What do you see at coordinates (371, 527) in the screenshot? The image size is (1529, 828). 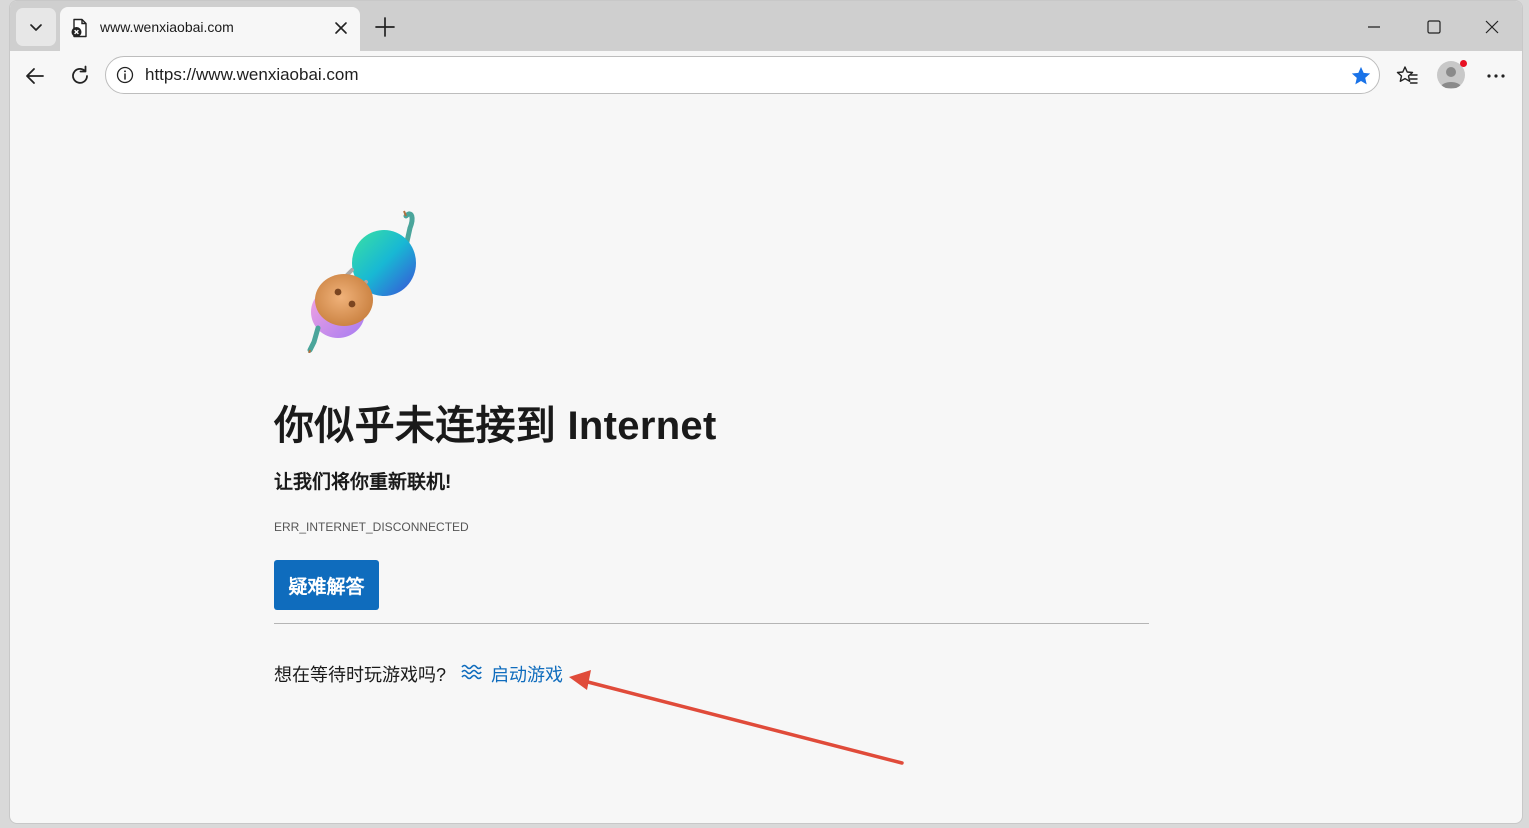 I see `error-code: ERR_INTERNET_DISCONNECTED` at bounding box center [371, 527].